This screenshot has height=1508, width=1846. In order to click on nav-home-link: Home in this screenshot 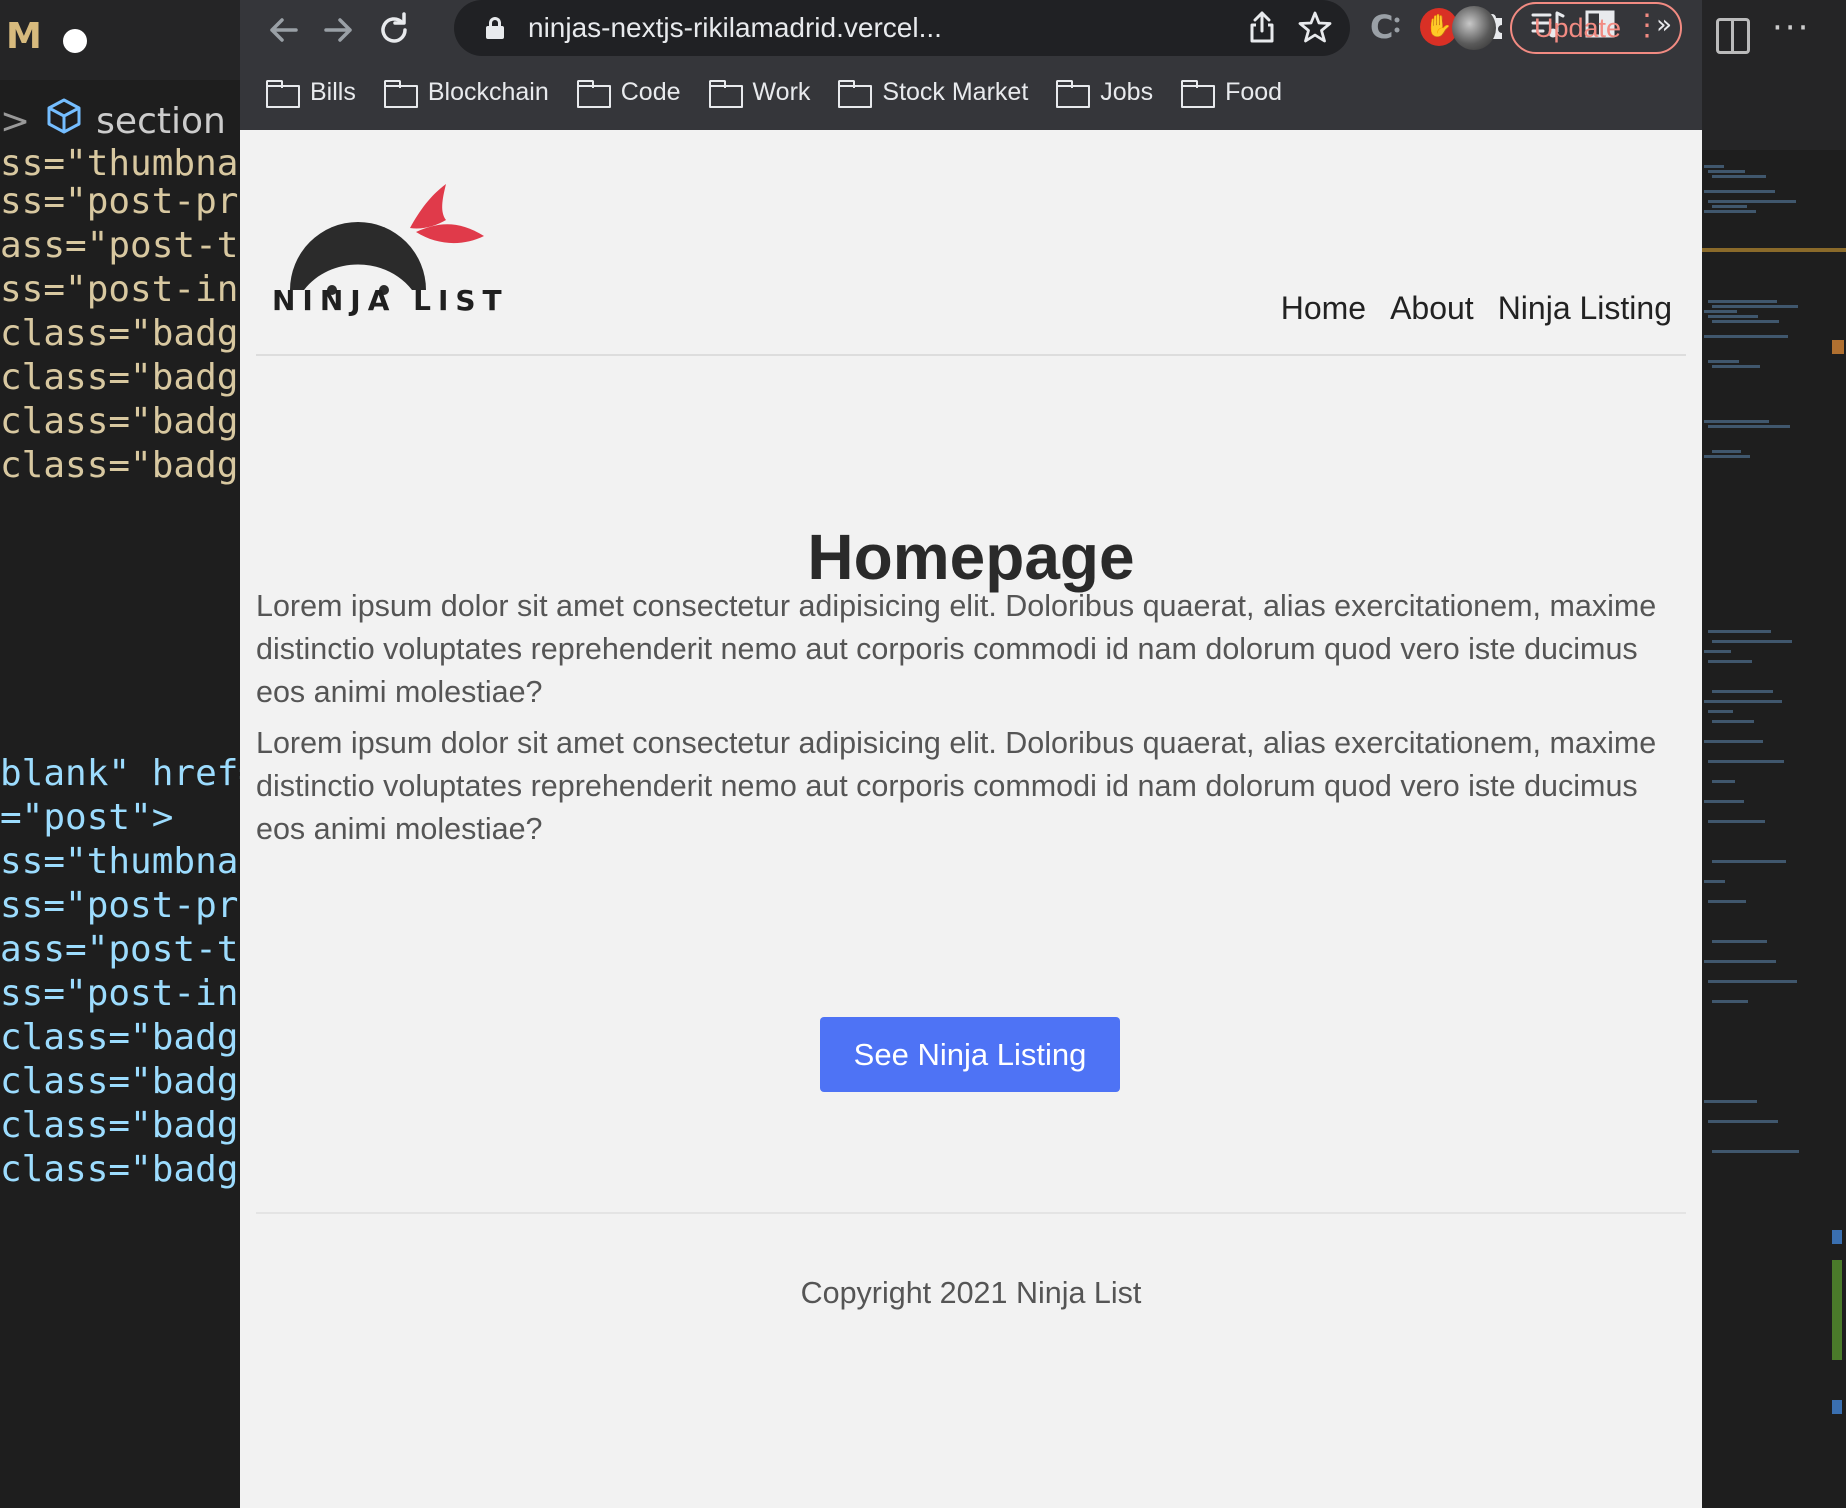, I will do `click(1323, 308)`.